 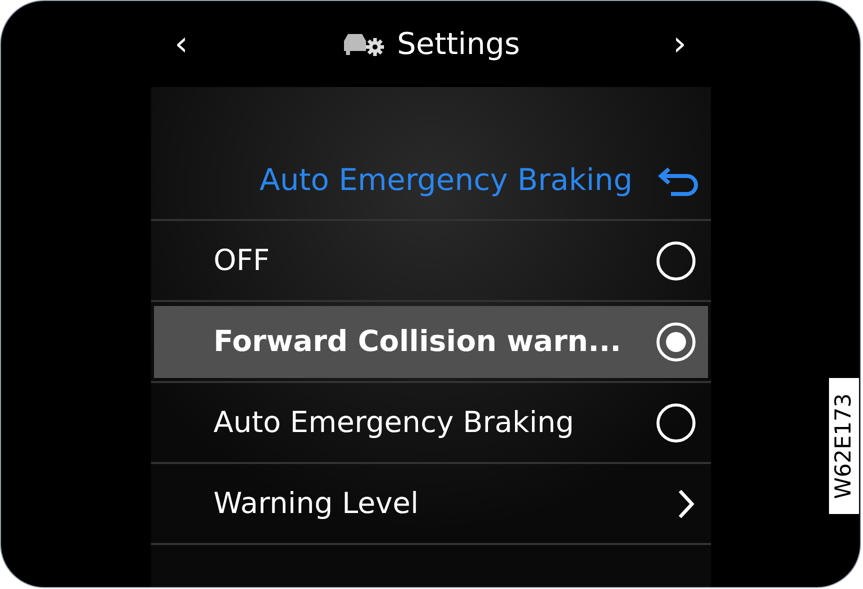 I want to click on back-button, so click(x=677, y=183).